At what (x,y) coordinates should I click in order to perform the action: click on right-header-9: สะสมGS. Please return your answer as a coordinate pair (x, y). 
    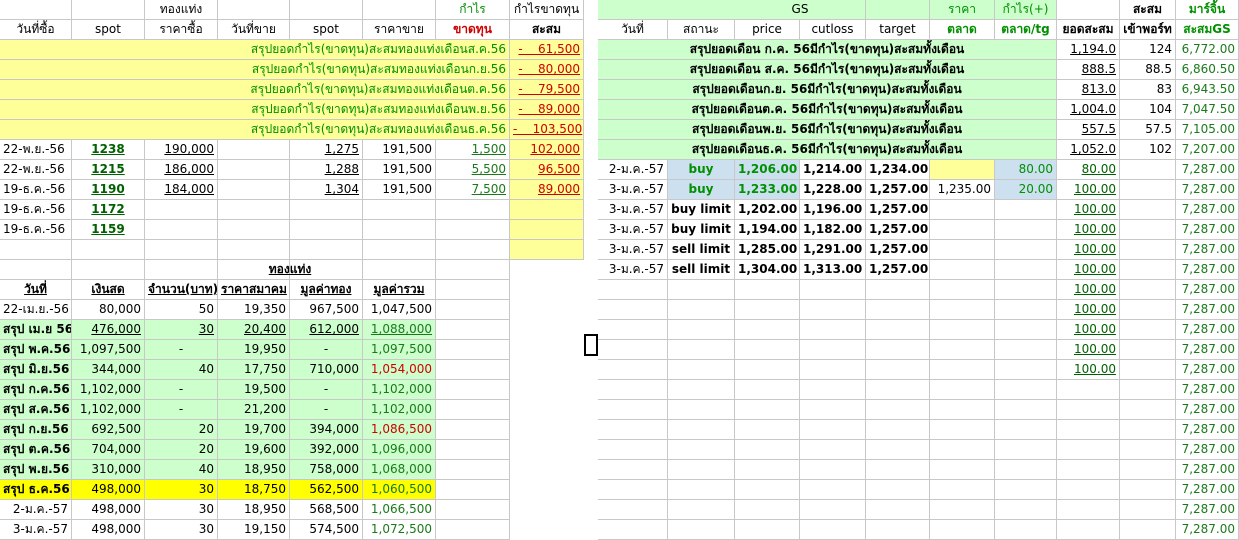
    Looking at the image, I should click on (1207, 30).